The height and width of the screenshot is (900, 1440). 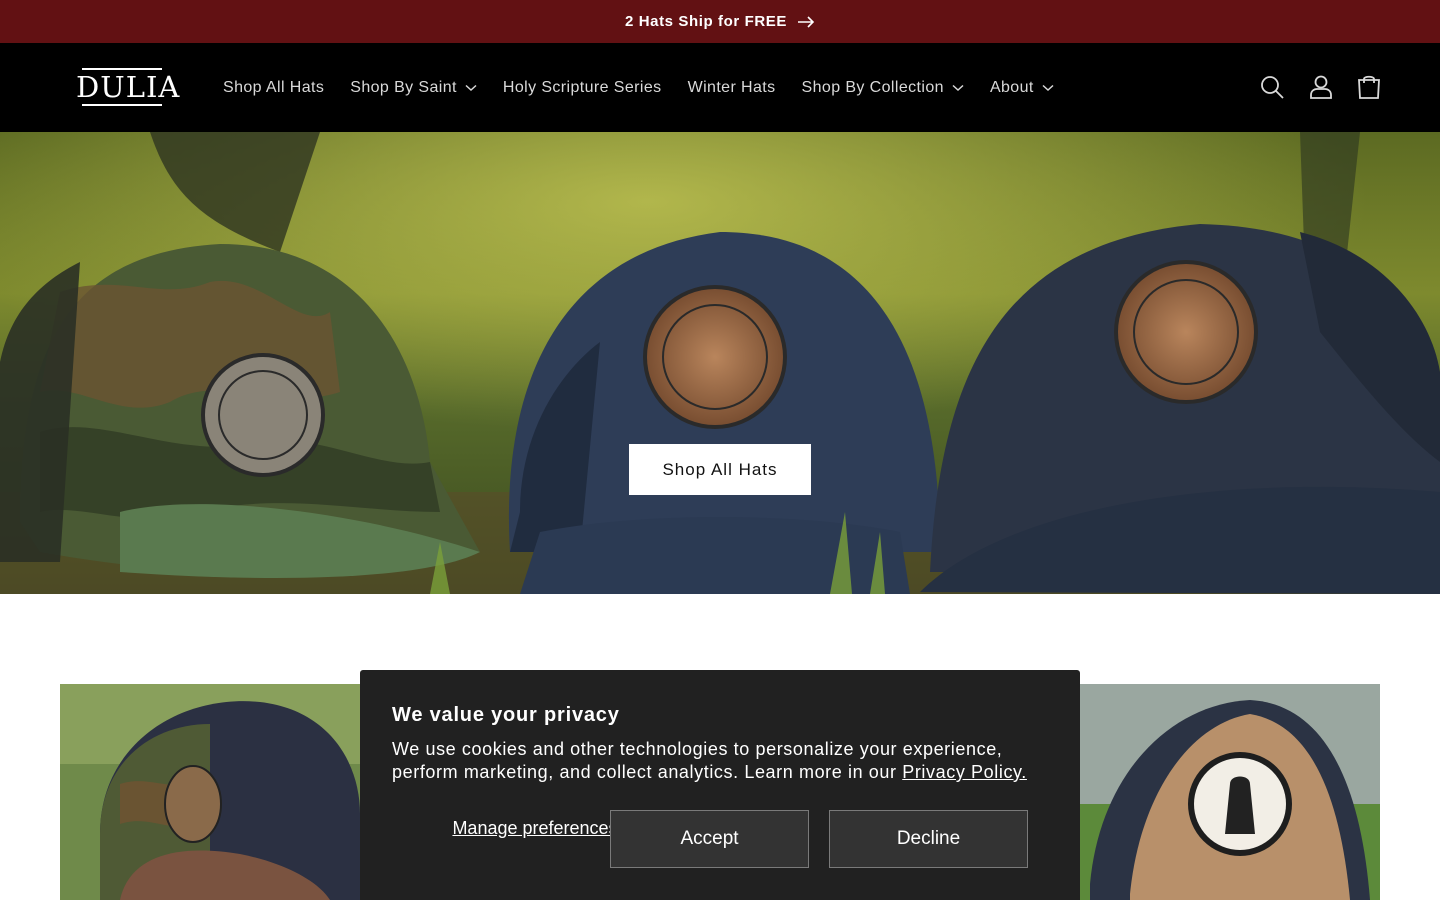 I want to click on arrow-right-icon, so click(x=806, y=21).